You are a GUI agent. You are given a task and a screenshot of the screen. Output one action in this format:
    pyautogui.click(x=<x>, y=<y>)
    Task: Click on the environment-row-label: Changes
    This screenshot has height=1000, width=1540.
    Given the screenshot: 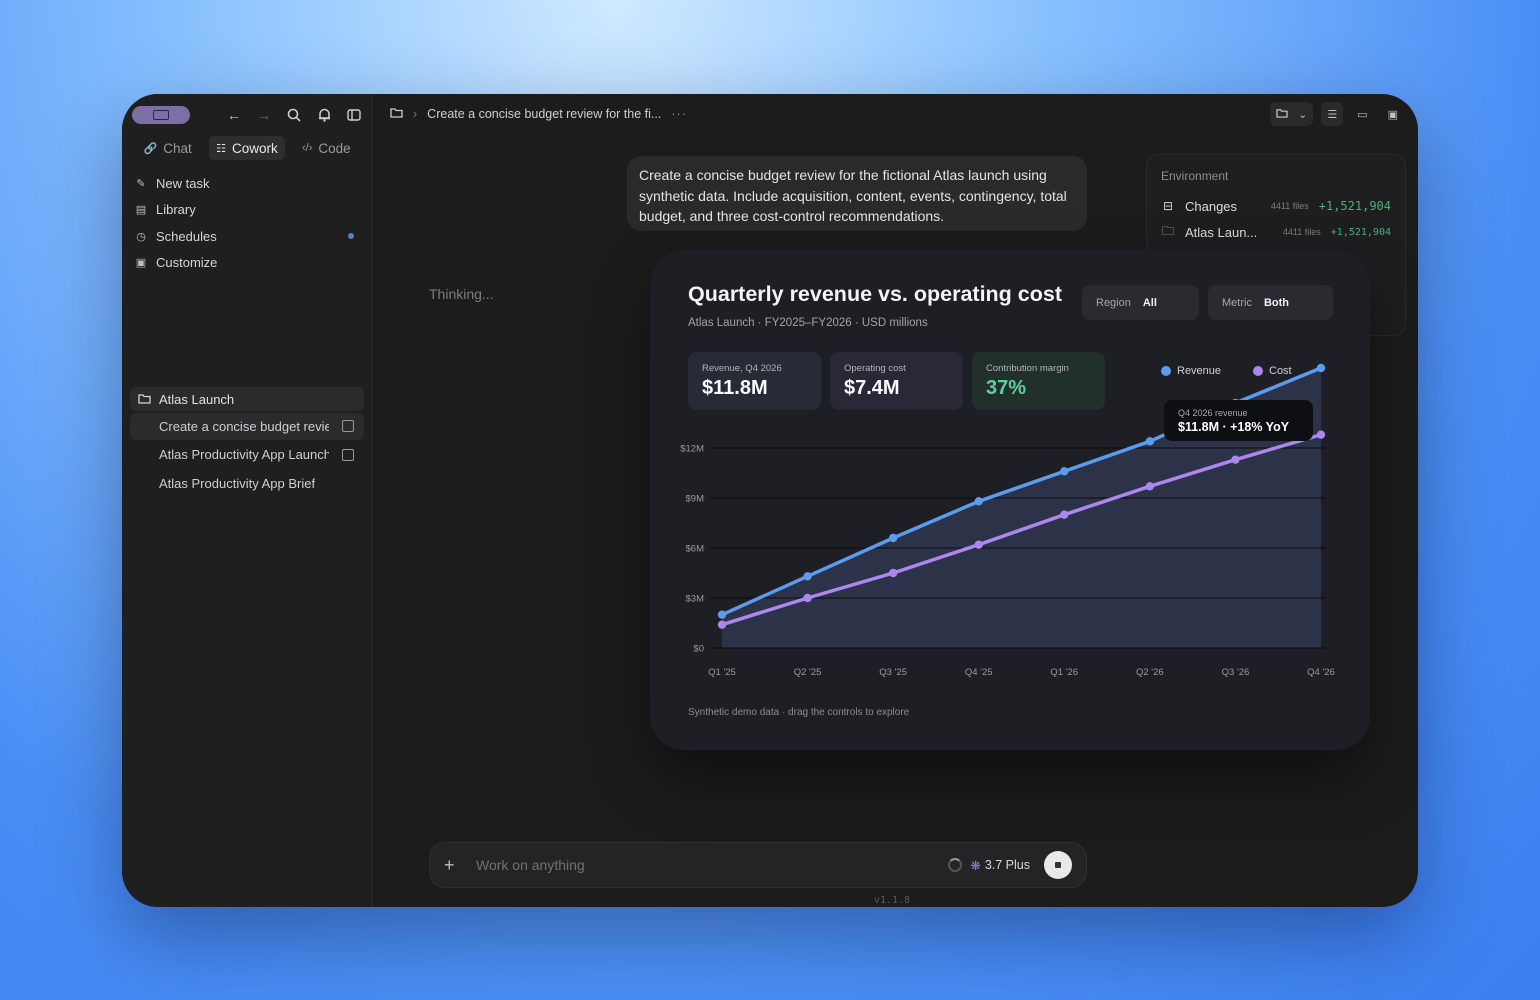 What is the action you would take?
    pyautogui.click(x=1211, y=206)
    